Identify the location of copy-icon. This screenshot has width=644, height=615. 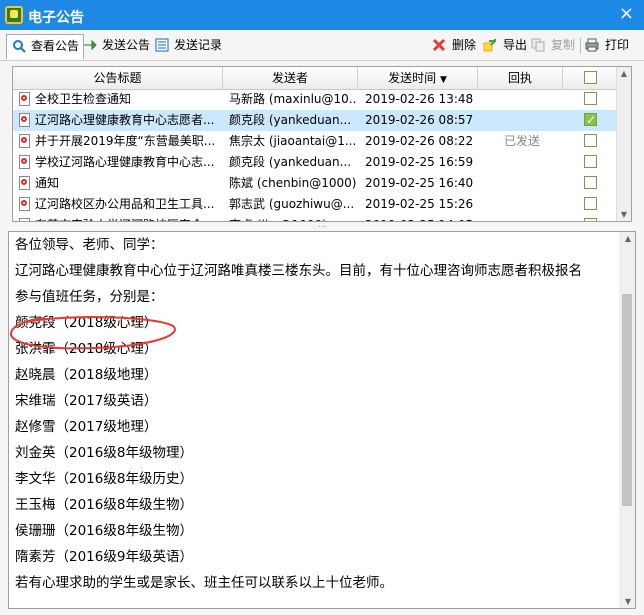
(538, 45).